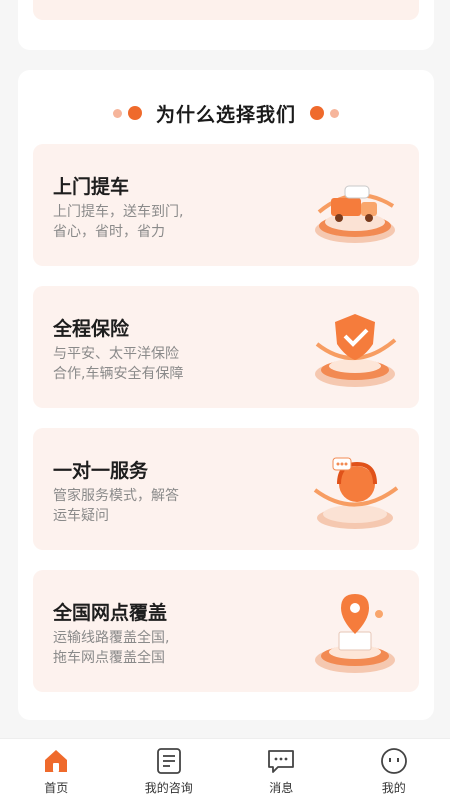 The height and width of the screenshot is (800, 450). Describe the element at coordinates (393, 788) in the screenshot. I see `tab-label: 我的` at that location.